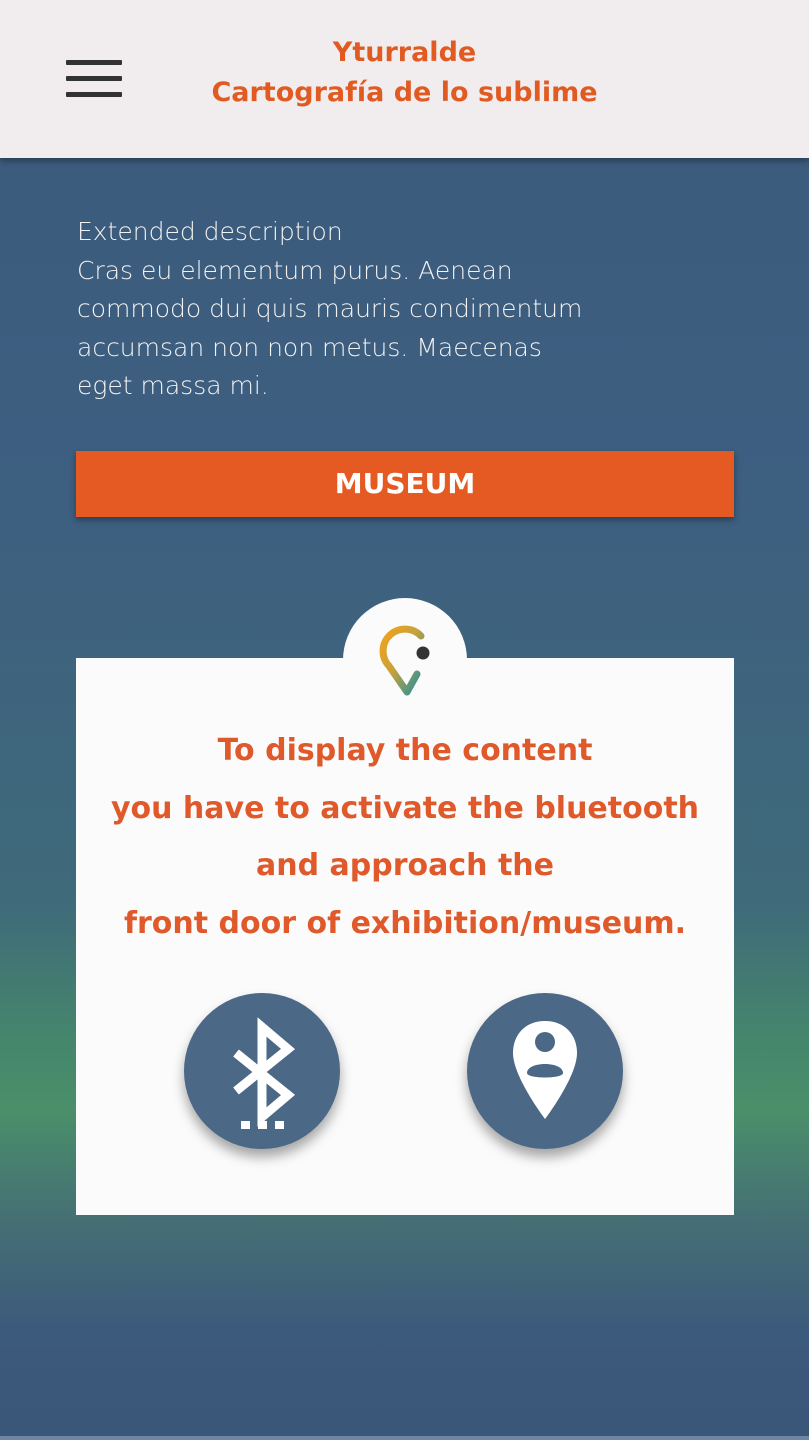  Describe the element at coordinates (404, 73) in the screenshot. I see `page-title: Yturralde Cartografía de lo sublime` at that location.